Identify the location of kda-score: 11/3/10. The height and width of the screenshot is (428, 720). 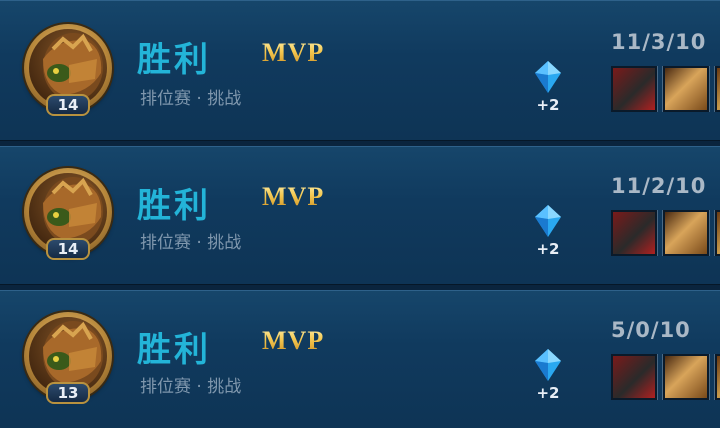
(659, 42).